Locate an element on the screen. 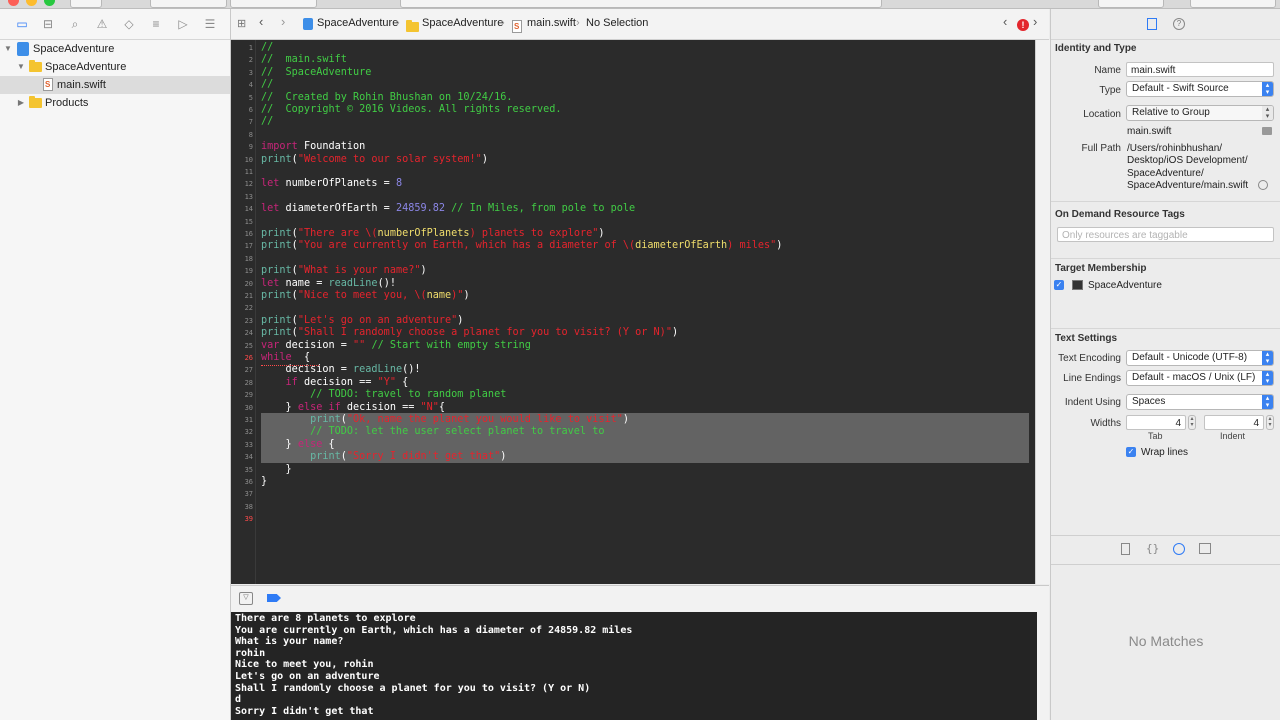 The image size is (1280, 720). indent-using-popup: Spaces ▴ ▾ is located at coordinates (1200, 402).